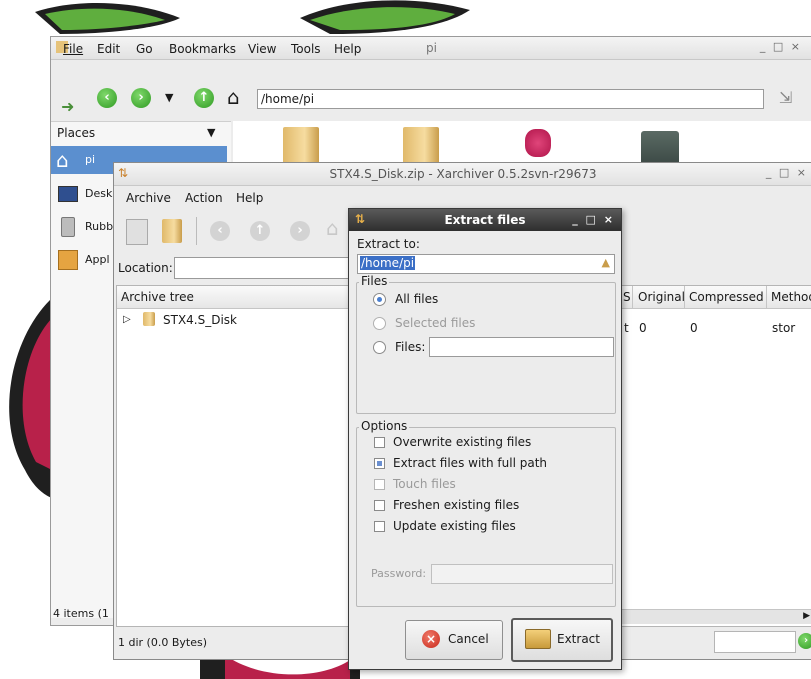 This screenshot has height=679, width=811. I want to click on menu-file: File, so click(73, 49).